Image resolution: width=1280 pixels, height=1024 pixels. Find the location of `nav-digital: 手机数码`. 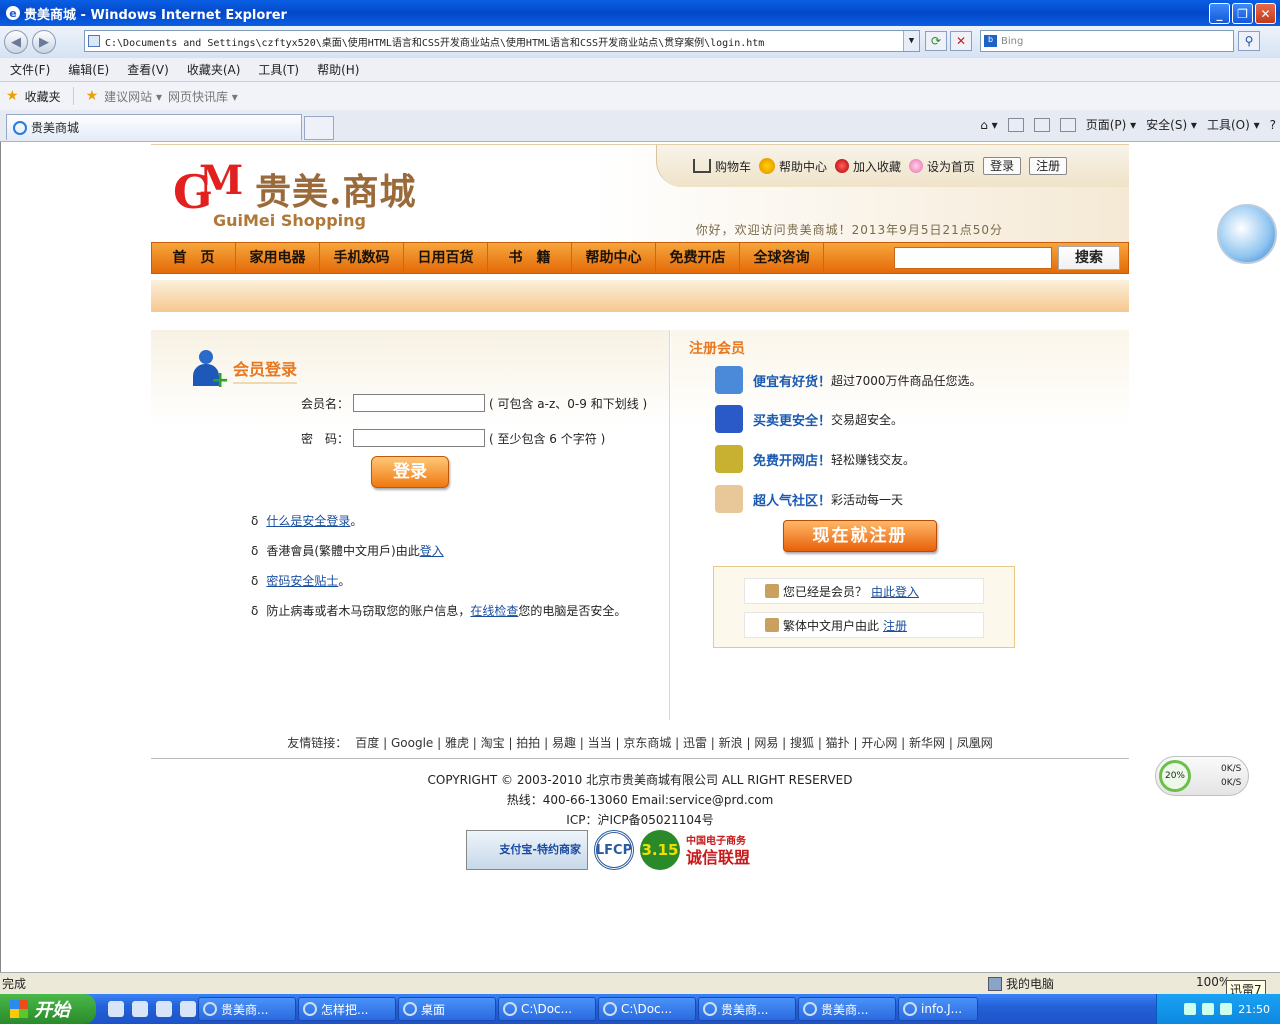

nav-digital: 手机数码 is located at coordinates (362, 258).